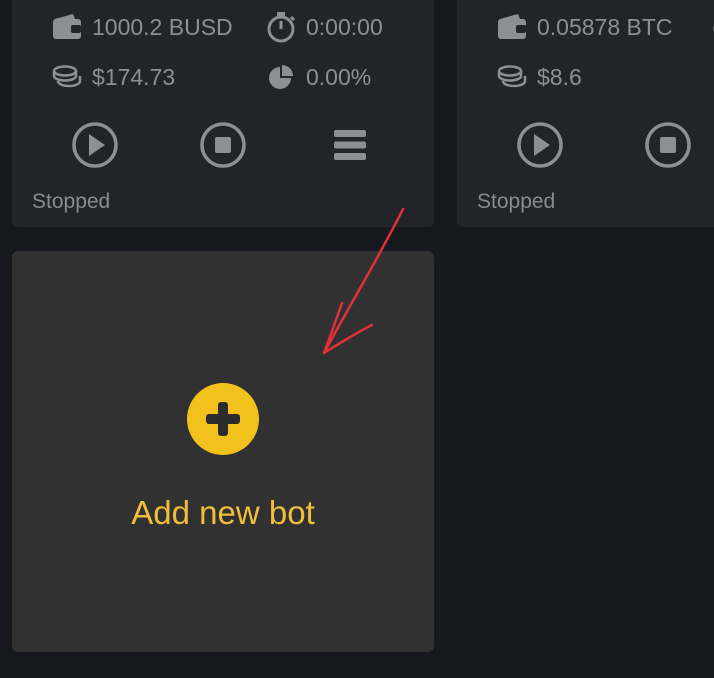  I want to click on add-bot-label: Add new bot, so click(223, 513).